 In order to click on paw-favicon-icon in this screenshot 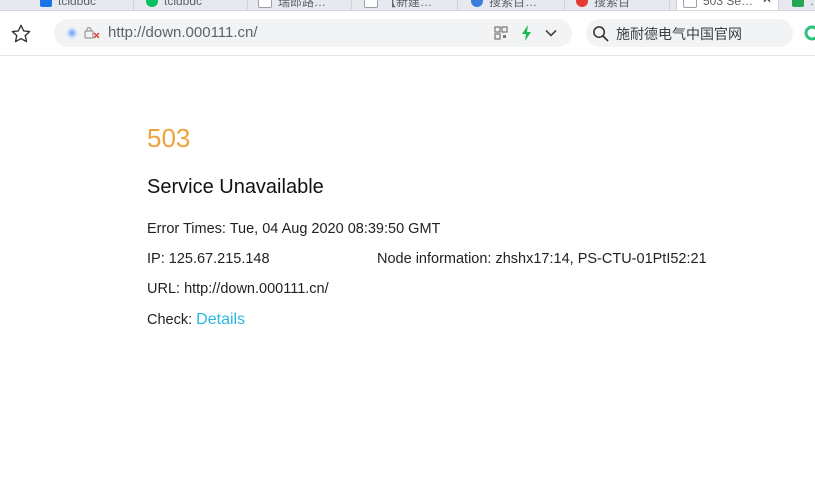, I will do `click(477, 3)`.